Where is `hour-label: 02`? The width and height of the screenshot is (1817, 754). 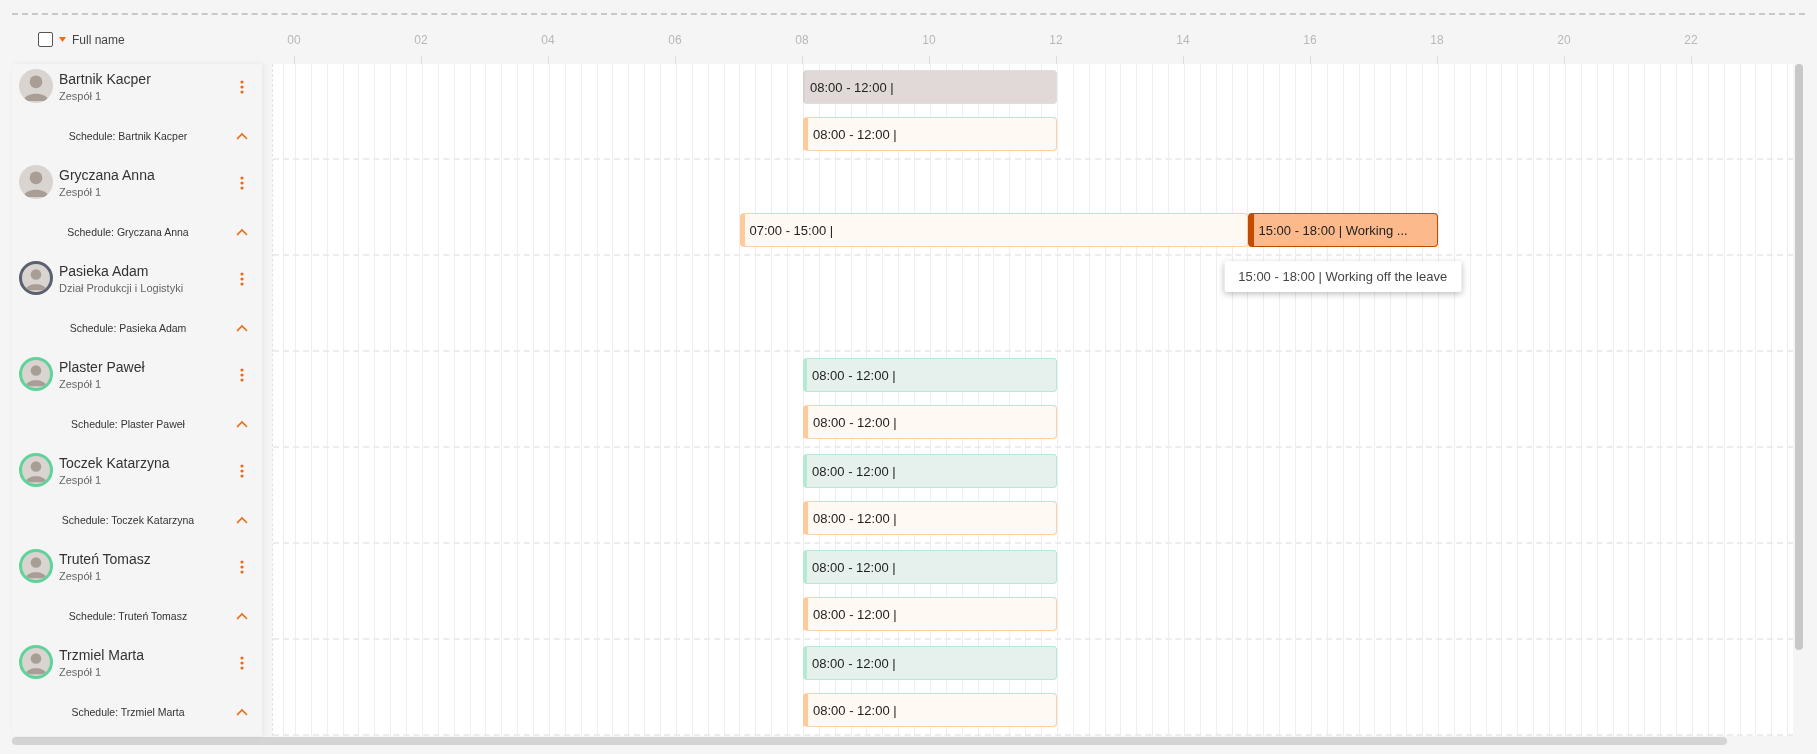 hour-label: 02 is located at coordinates (421, 40).